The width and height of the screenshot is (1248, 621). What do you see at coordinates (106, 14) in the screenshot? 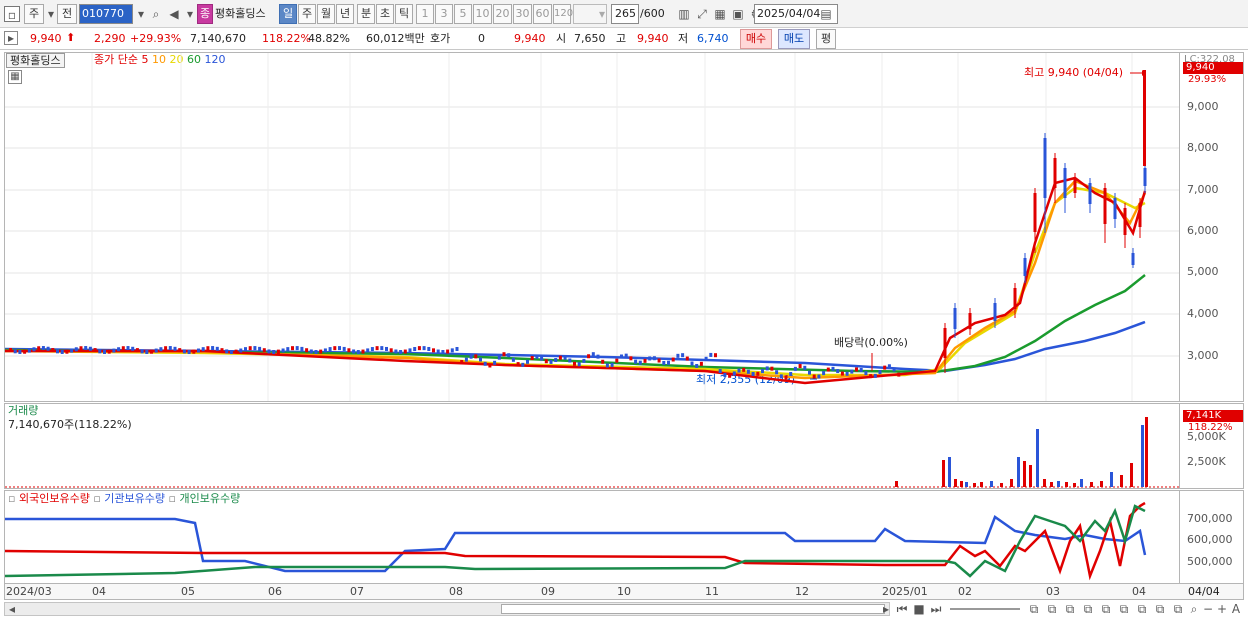
I see `code-input: 010770` at bounding box center [106, 14].